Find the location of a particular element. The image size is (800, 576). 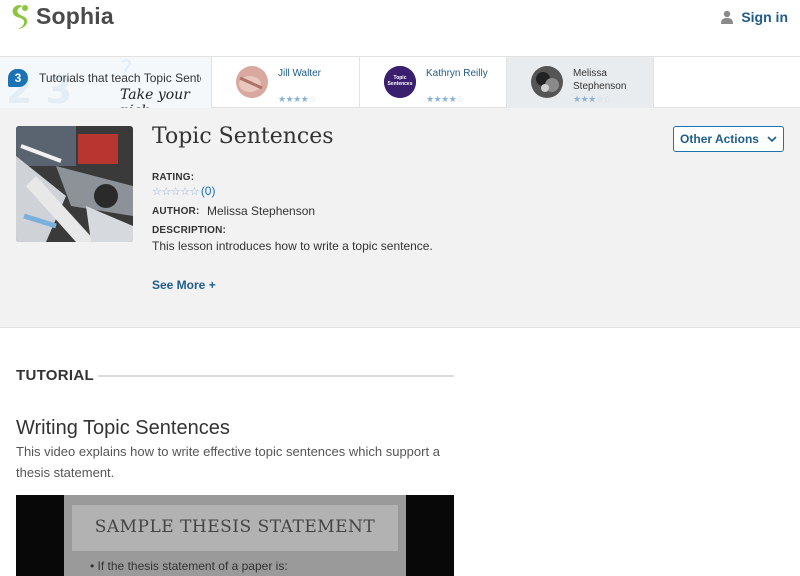

avatar: Topic Sentences is located at coordinates (400, 82).